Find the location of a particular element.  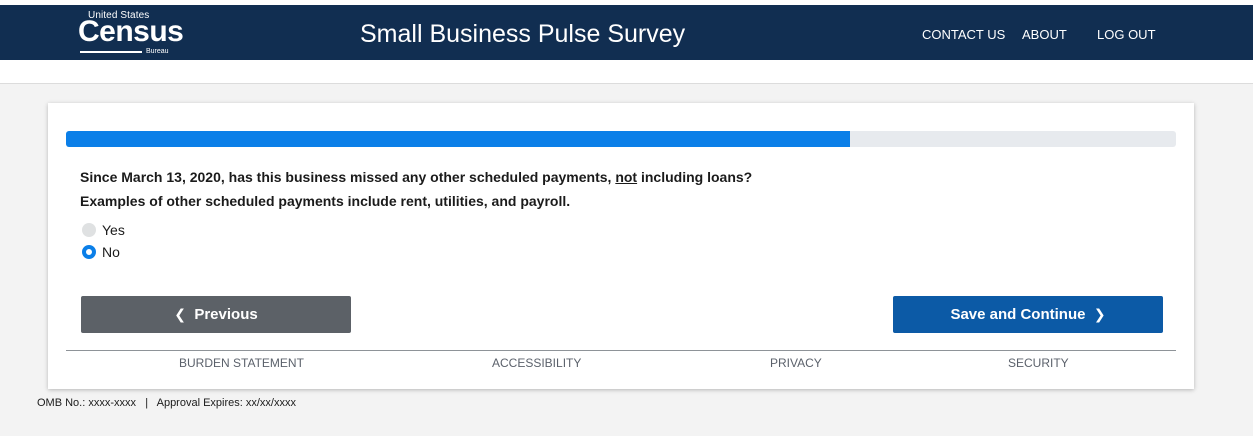

previous-button-label: Previous is located at coordinates (226, 314).